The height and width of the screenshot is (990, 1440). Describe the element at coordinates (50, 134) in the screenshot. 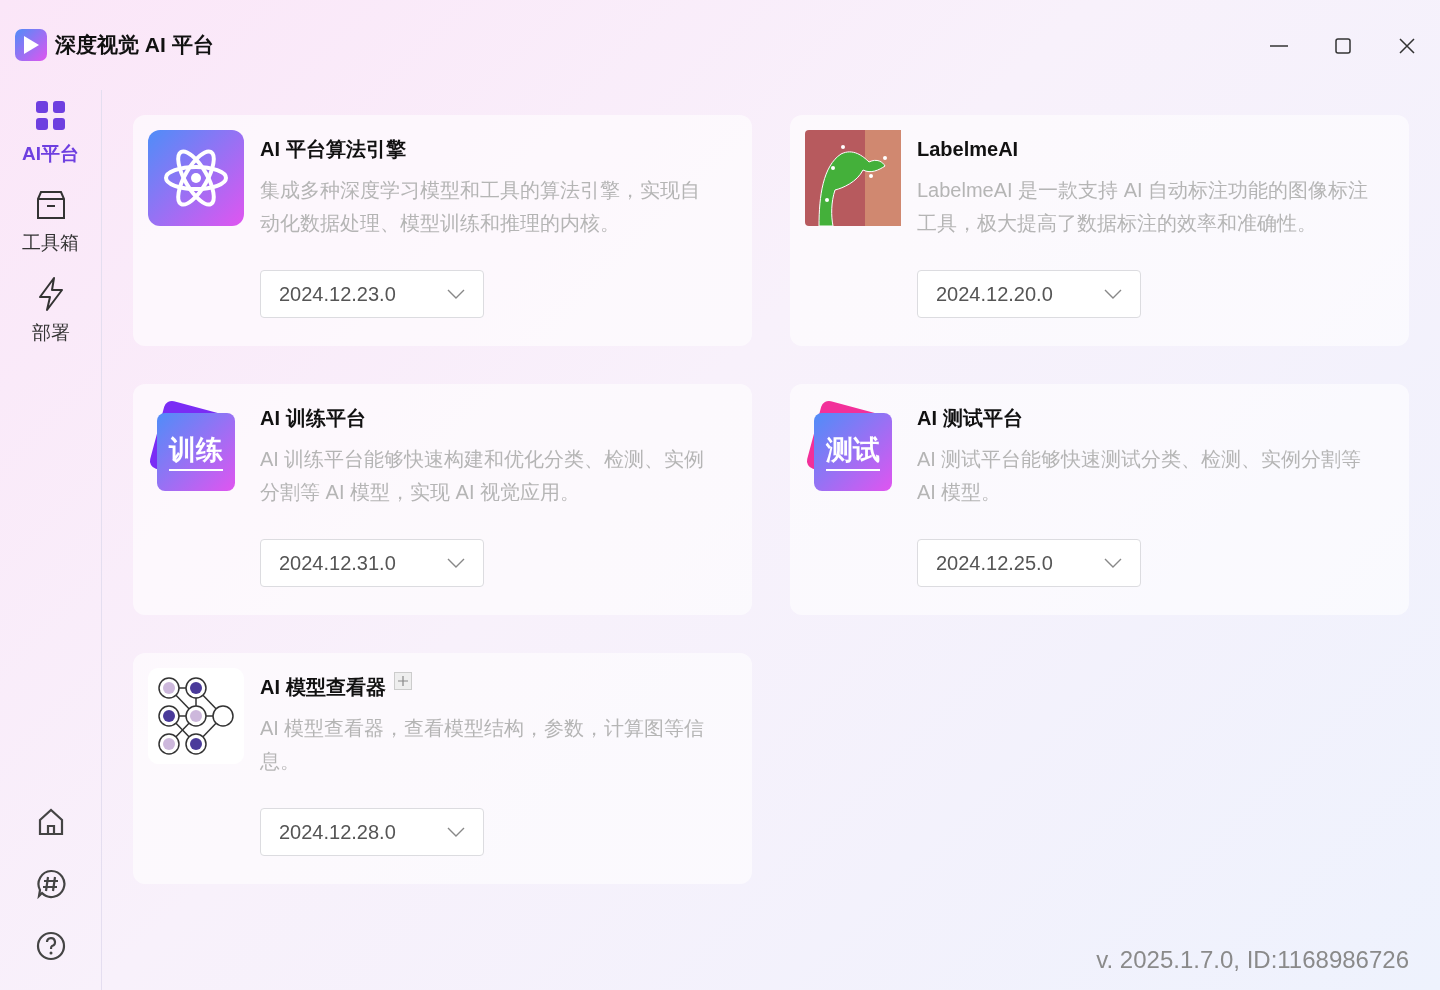

I see `sidebar-item: AI平台` at that location.